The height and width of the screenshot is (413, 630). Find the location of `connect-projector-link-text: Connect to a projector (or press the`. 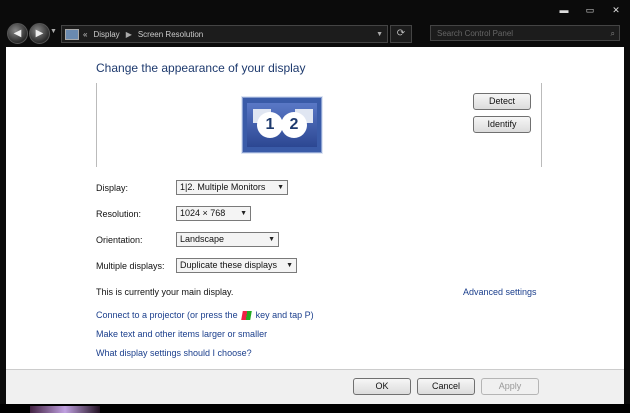

connect-projector-link-text: Connect to a projector (or press the is located at coordinates (167, 315).